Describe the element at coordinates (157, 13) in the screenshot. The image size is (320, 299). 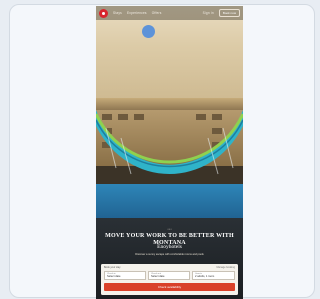
I see `nav-link-offers: Offers` at that location.